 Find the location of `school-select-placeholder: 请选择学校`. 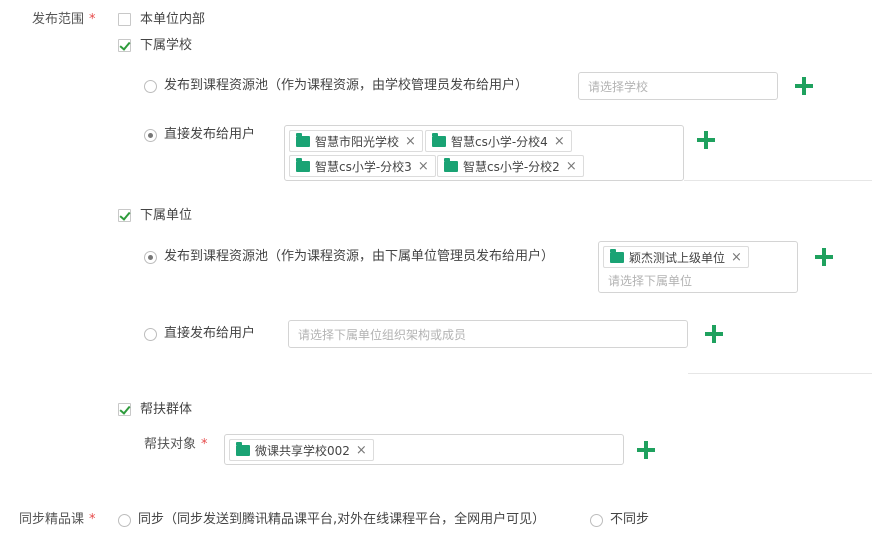

school-select-placeholder: 请选择学校 is located at coordinates (618, 87).